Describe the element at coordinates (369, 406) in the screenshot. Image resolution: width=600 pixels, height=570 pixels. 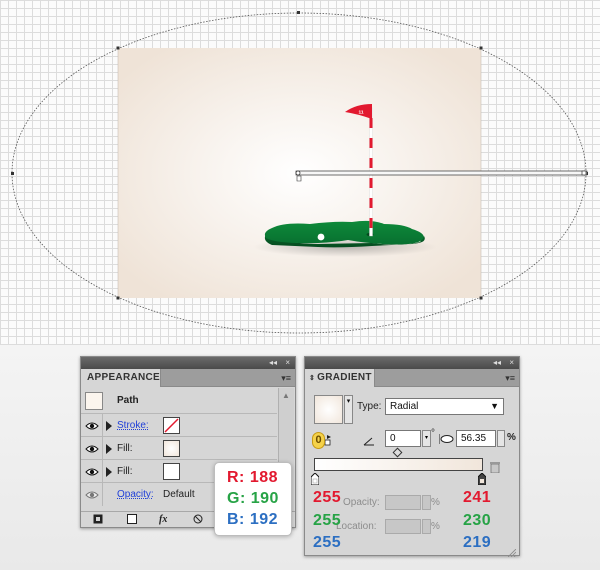
I see `type-label: Type:` at that location.